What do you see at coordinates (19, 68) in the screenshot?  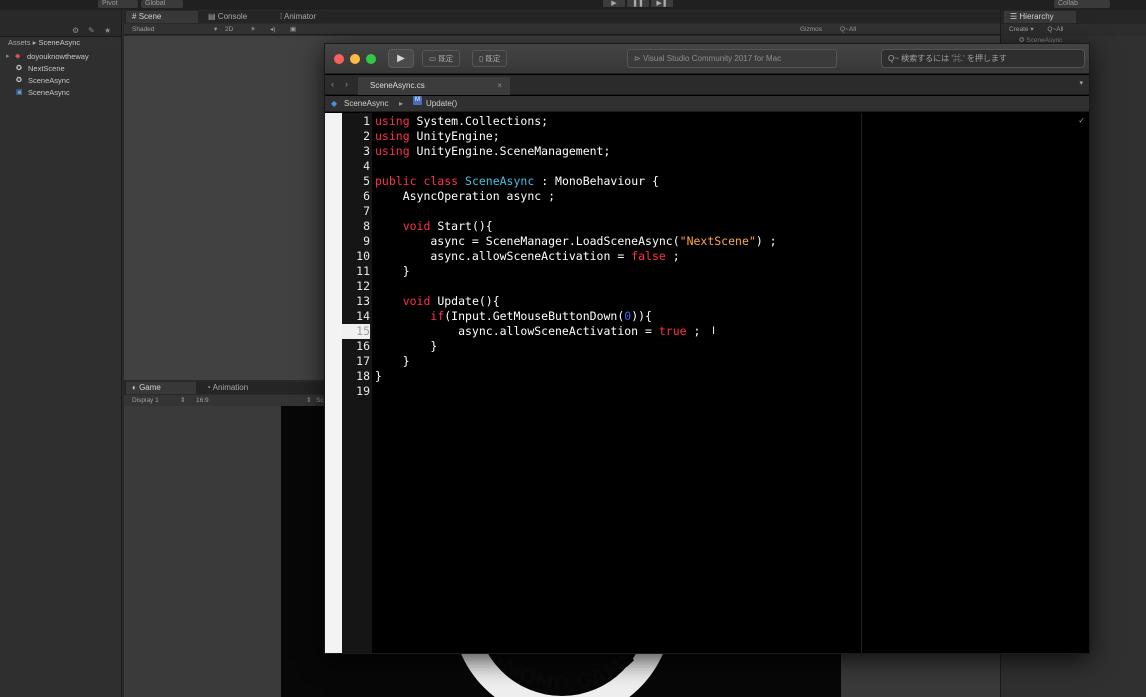 I see `unity-scene-icon: ✪` at bounding box center [19, 68].